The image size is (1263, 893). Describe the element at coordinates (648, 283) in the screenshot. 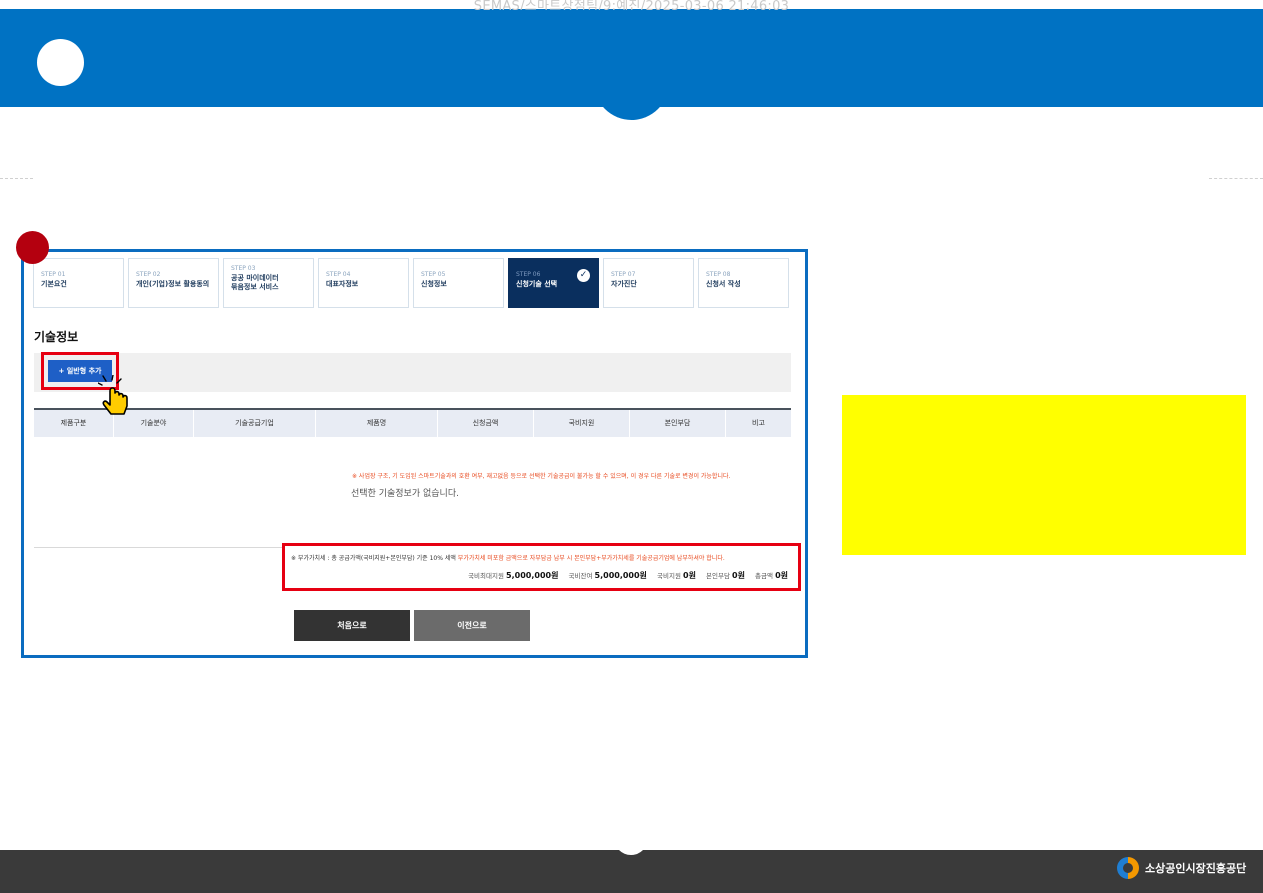

I see `step-7: STEP 07 자가진단` at that location.